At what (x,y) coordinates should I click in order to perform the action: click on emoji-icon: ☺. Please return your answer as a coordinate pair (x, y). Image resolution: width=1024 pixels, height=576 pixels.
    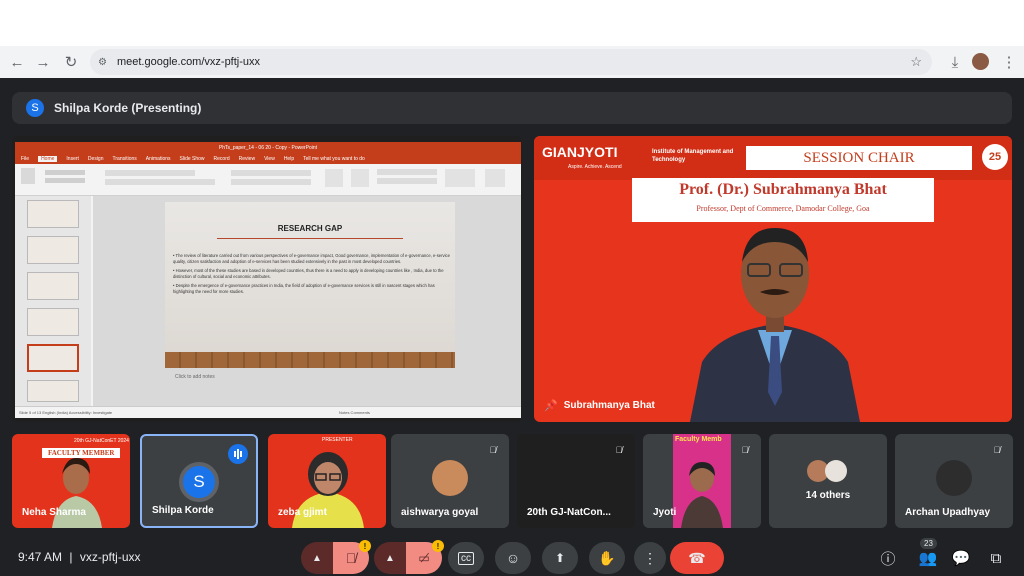
    Looking at the image, I should click on (513, 558).